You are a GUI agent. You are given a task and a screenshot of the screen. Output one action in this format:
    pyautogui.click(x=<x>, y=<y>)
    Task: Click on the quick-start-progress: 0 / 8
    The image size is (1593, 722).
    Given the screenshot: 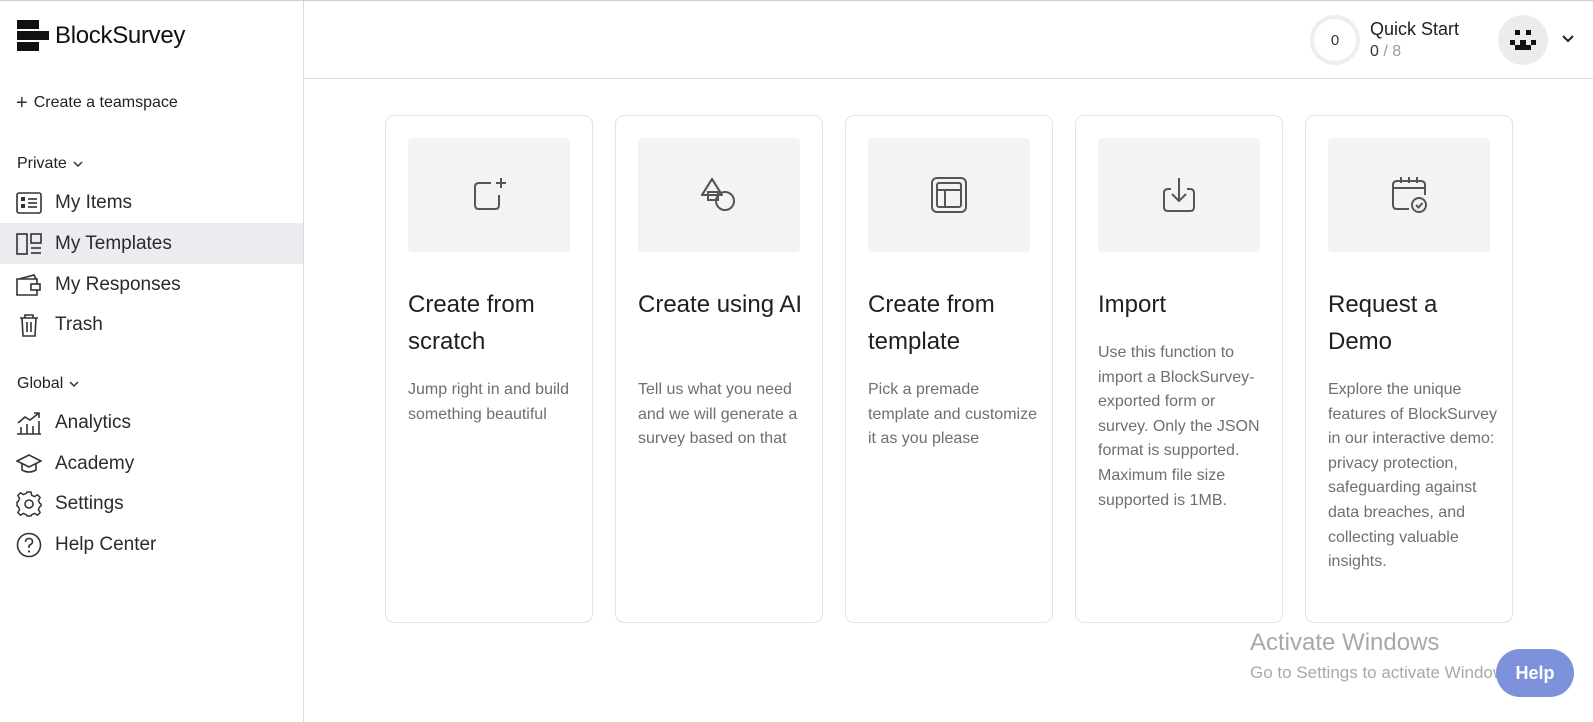 What is the action you would take?
    pyautogui.click(x=1385, y=52)
    